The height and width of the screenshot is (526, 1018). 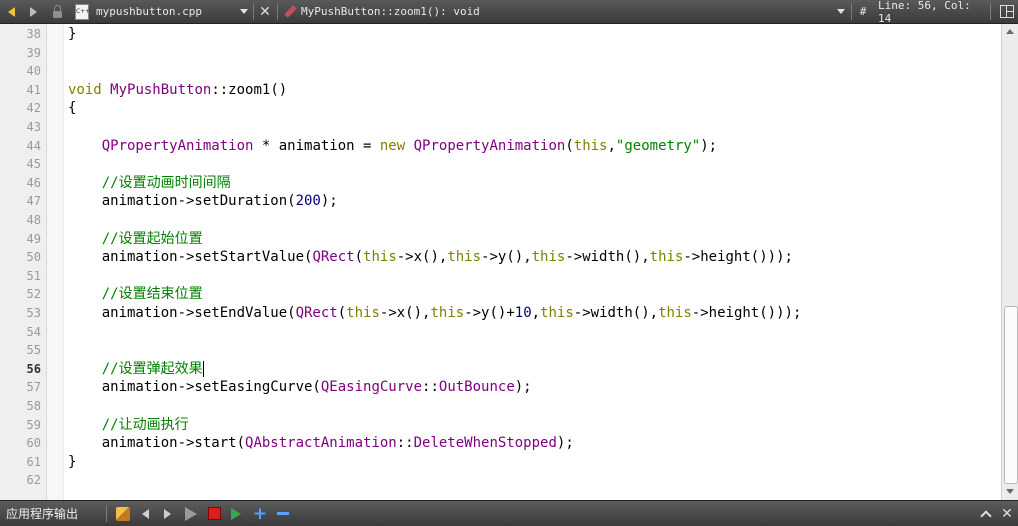 I want to click on open-documents-dropdown: mypushbutton.cpp, so click(x=166, y=11).